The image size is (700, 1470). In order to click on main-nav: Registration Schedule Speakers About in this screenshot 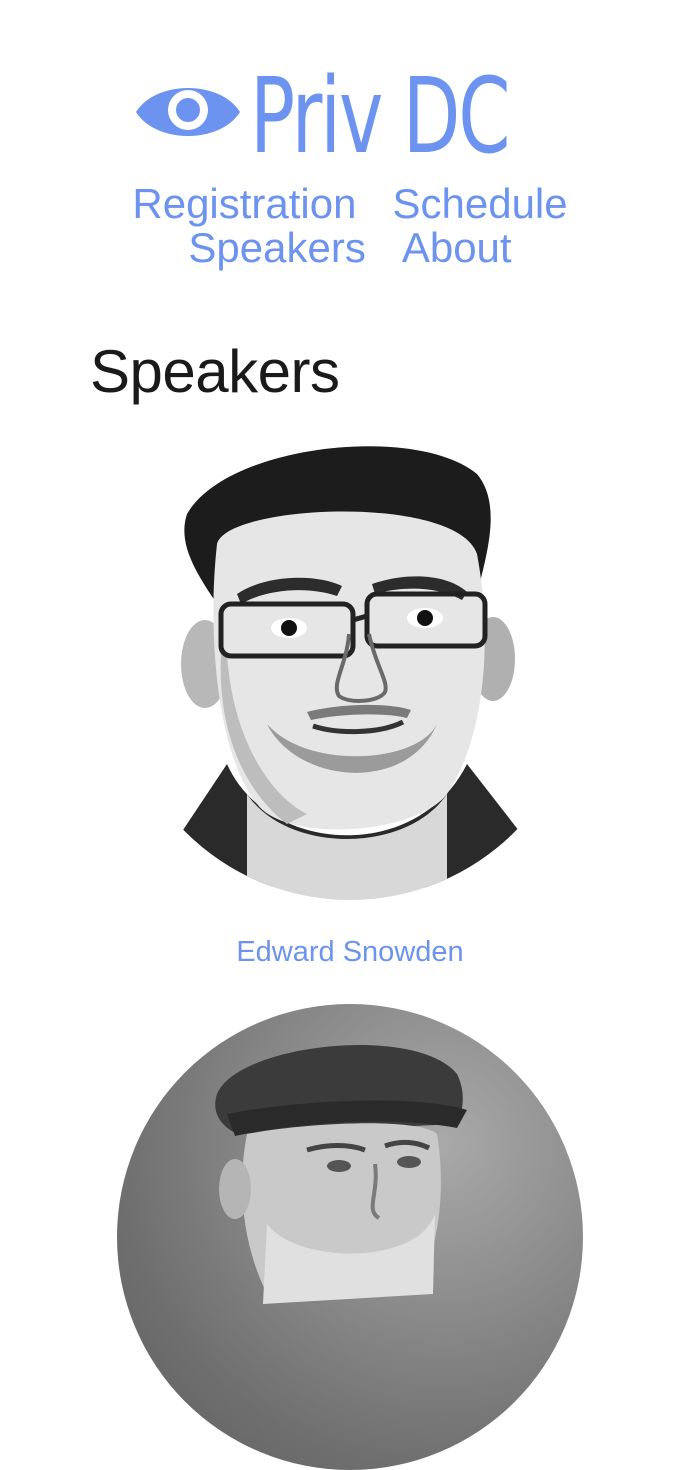, I will do `click(350, 226)`.